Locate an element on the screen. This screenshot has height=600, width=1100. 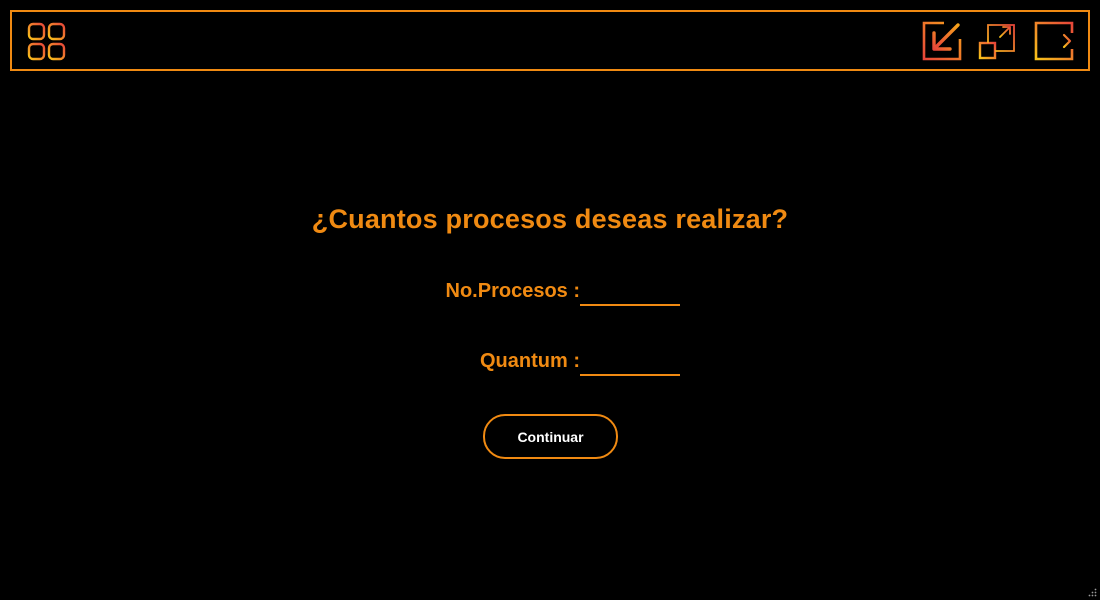
procesos-row: No.Procesos : is located at coordinates (550, 293).